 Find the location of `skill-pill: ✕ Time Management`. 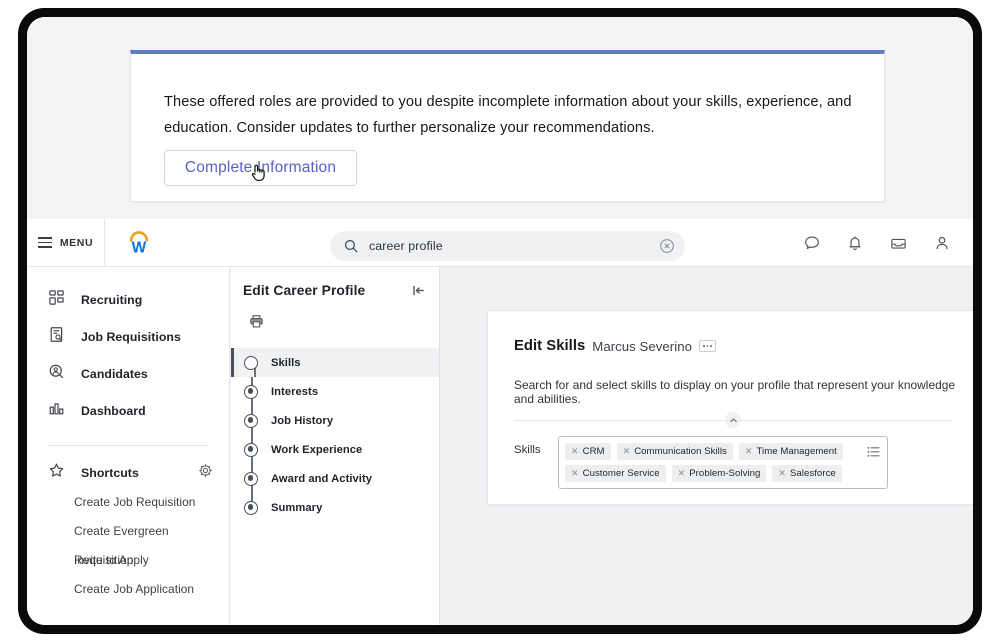

skill-pill: ✕ Time Management is located at coordinates (790, 451).